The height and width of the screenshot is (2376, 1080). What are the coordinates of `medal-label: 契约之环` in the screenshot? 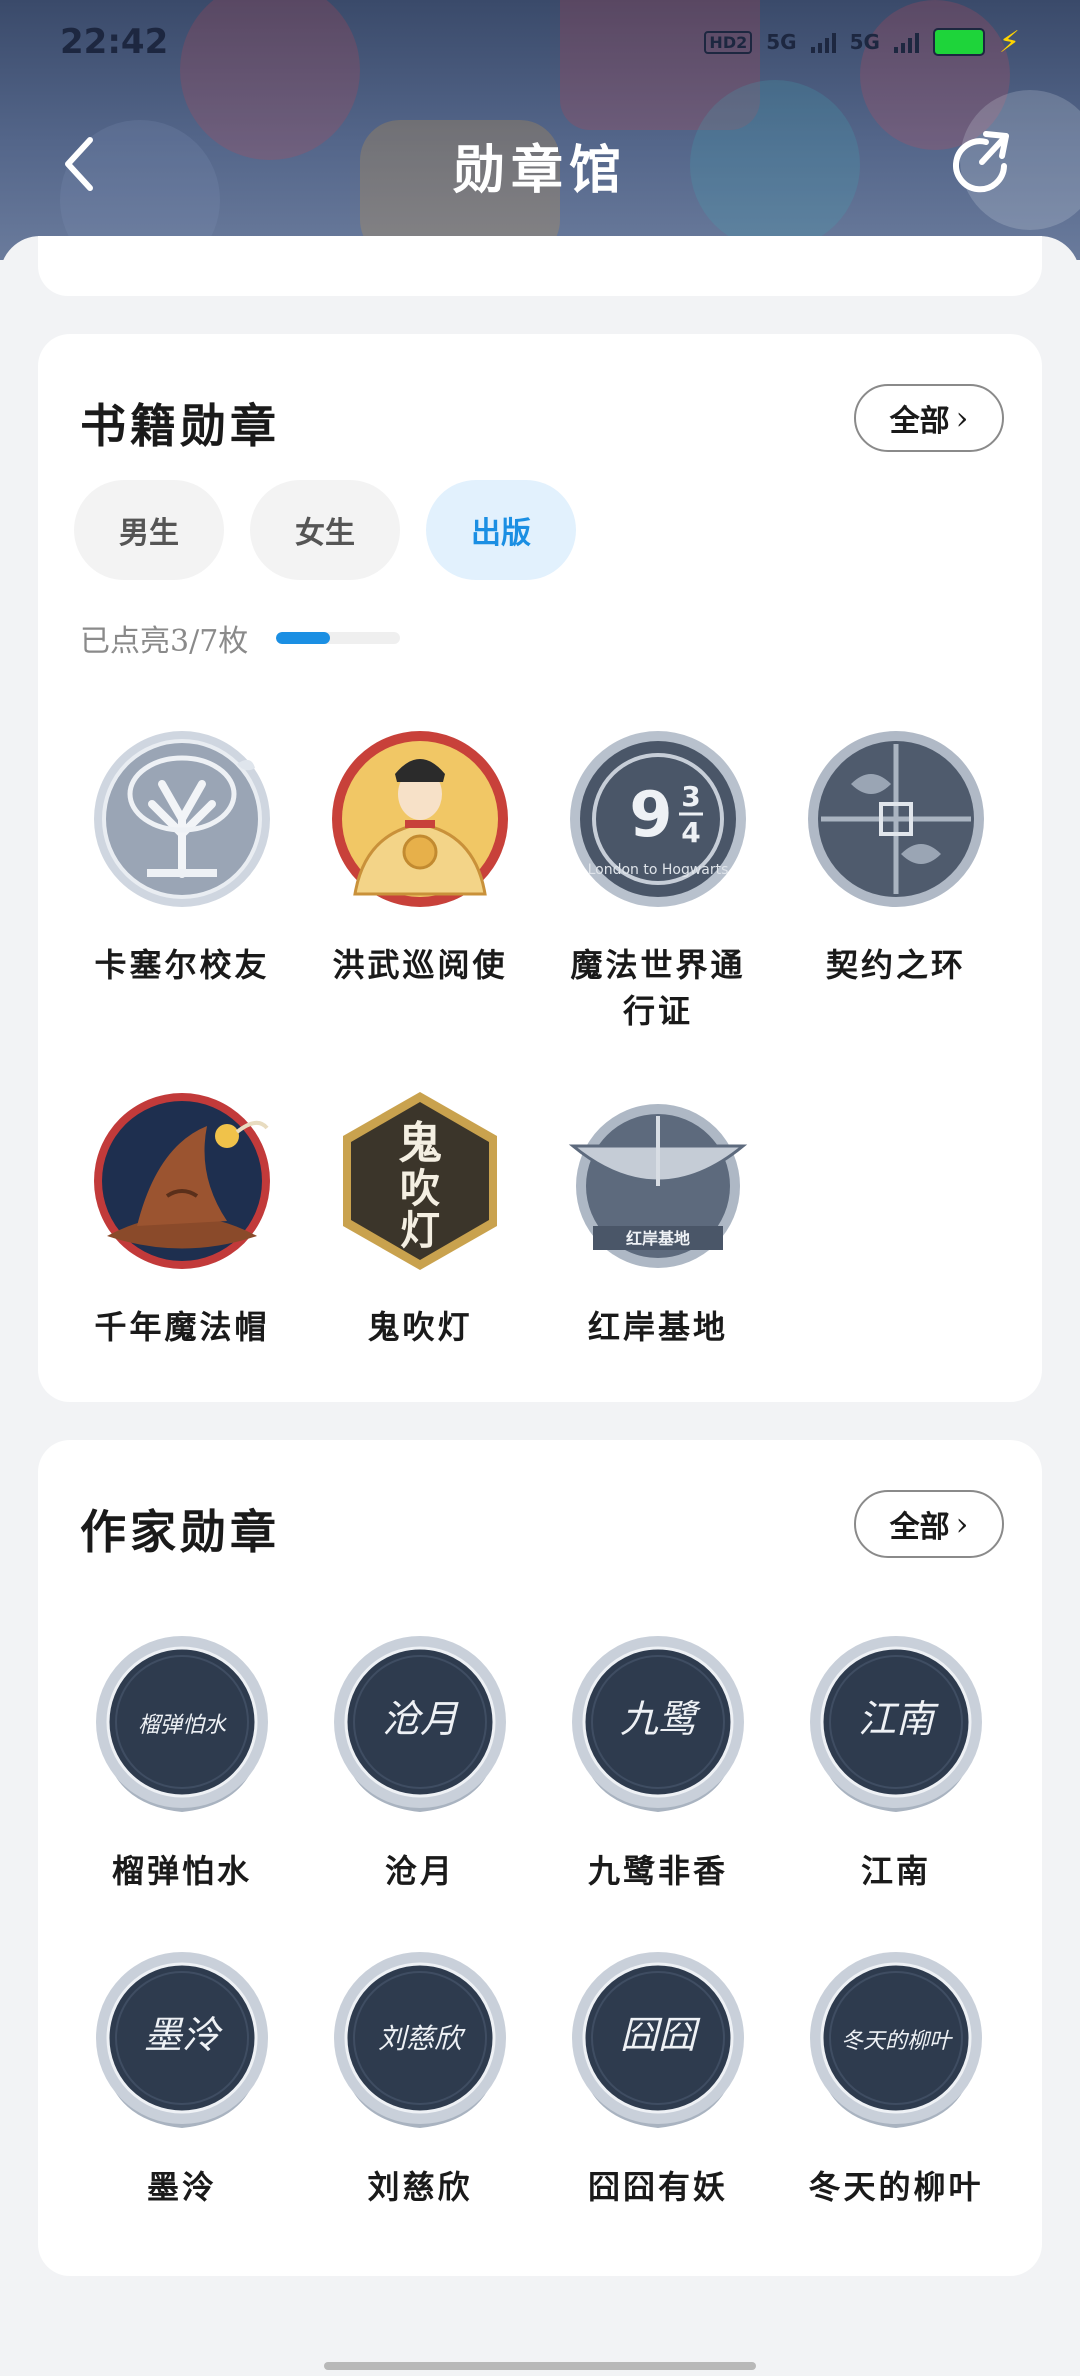 It's located at (895, 965).